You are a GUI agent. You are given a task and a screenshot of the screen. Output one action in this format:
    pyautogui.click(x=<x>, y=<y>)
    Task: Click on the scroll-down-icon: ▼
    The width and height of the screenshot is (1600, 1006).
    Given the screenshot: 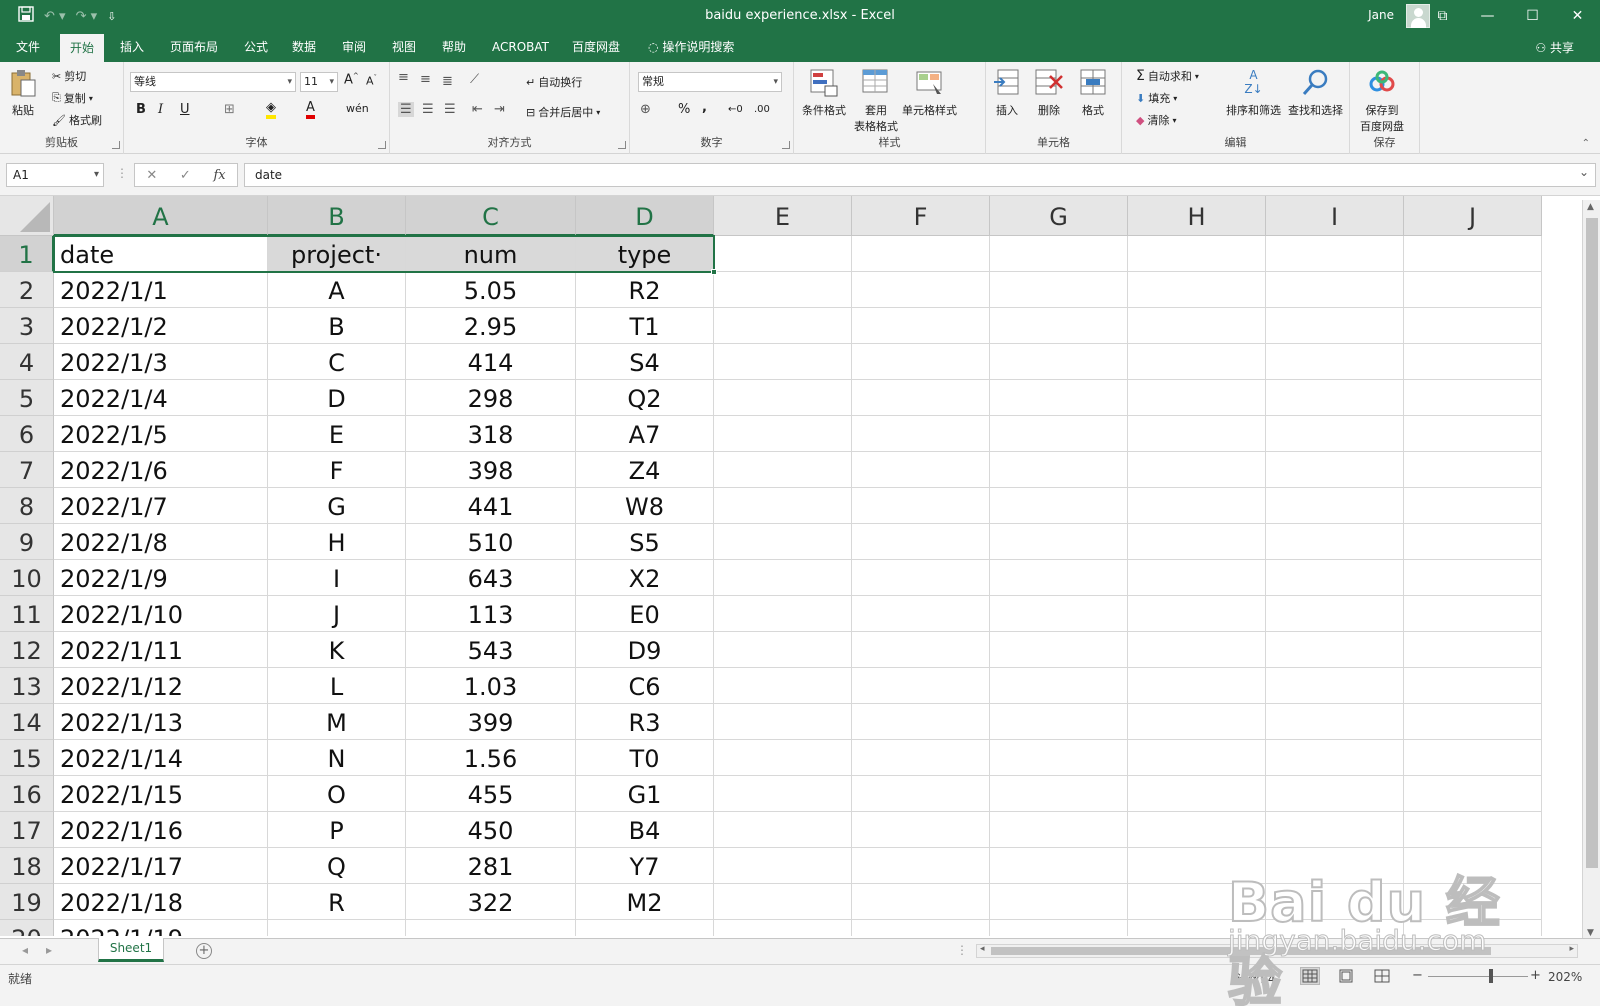 What is the action you would take?
    pyautogui.click(x=1590, y=933)
    